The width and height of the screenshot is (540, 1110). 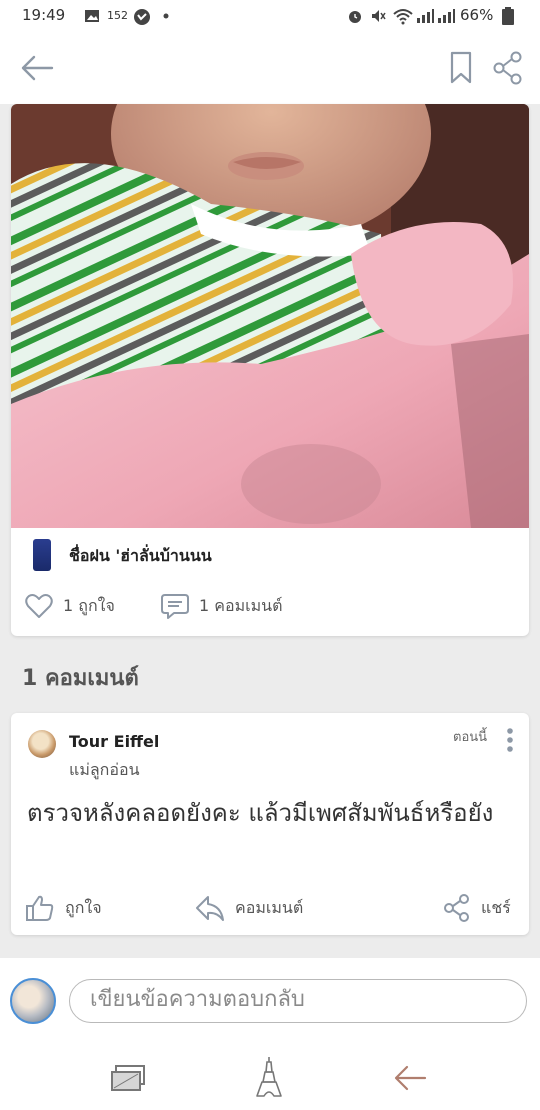 I want to click on battery-percent: 66%, so click(x=477, y=15).